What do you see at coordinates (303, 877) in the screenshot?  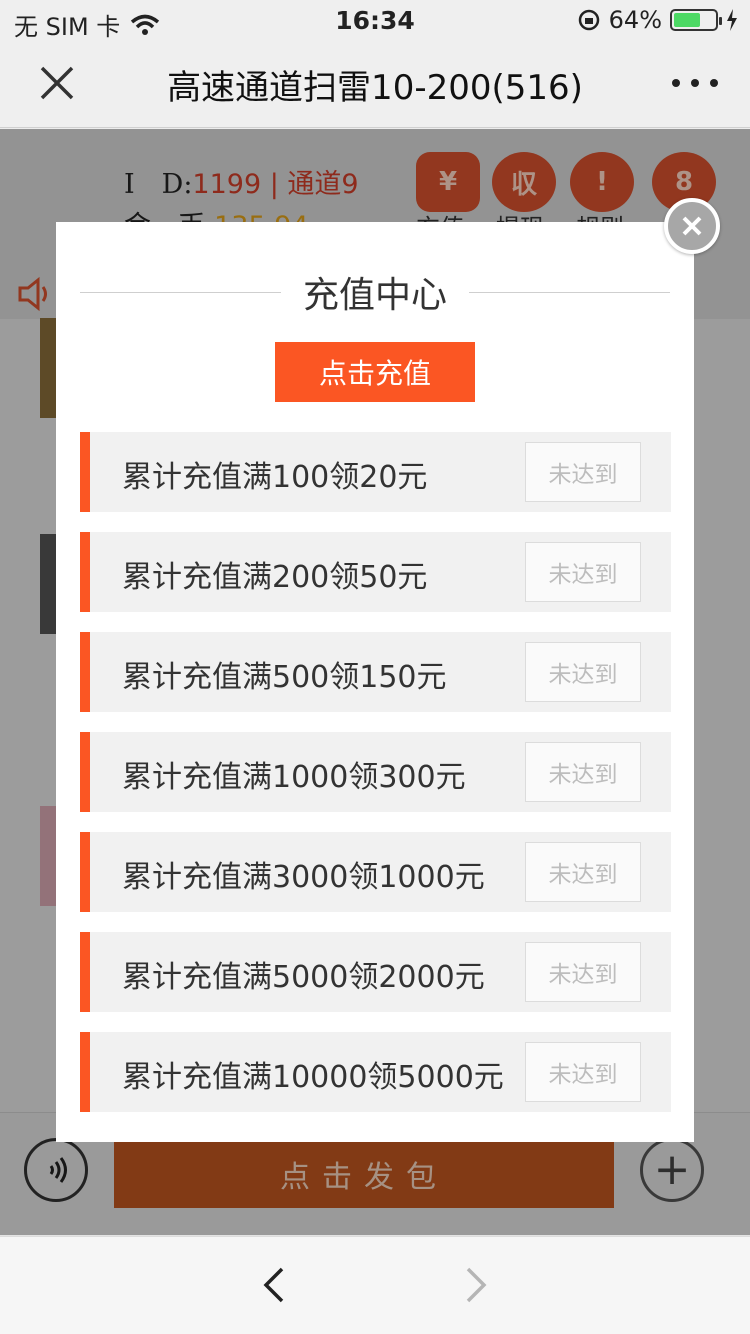 I see `reward-text: 累计充值满3000领1000元` at bounding box center [303, 877].